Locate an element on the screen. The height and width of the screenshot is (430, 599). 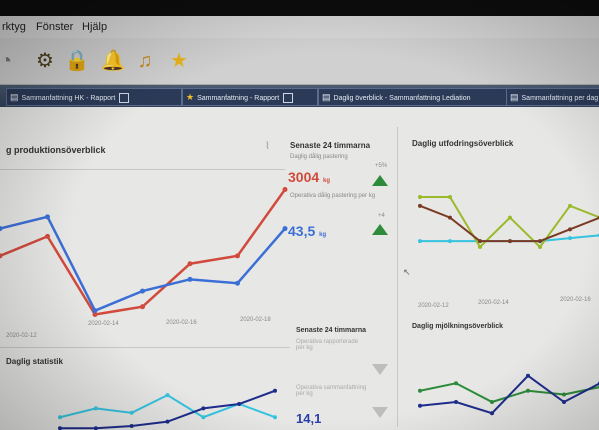
trend-down-icon is located at coordinates (380, 412).